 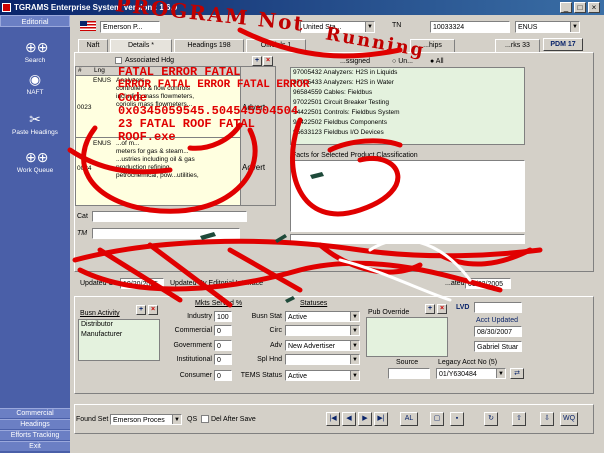 What do you see at coordinates (35, 21) in the screenshot?
I see `nav-header-editorial: Editorial` at bounding box center [35, 21].